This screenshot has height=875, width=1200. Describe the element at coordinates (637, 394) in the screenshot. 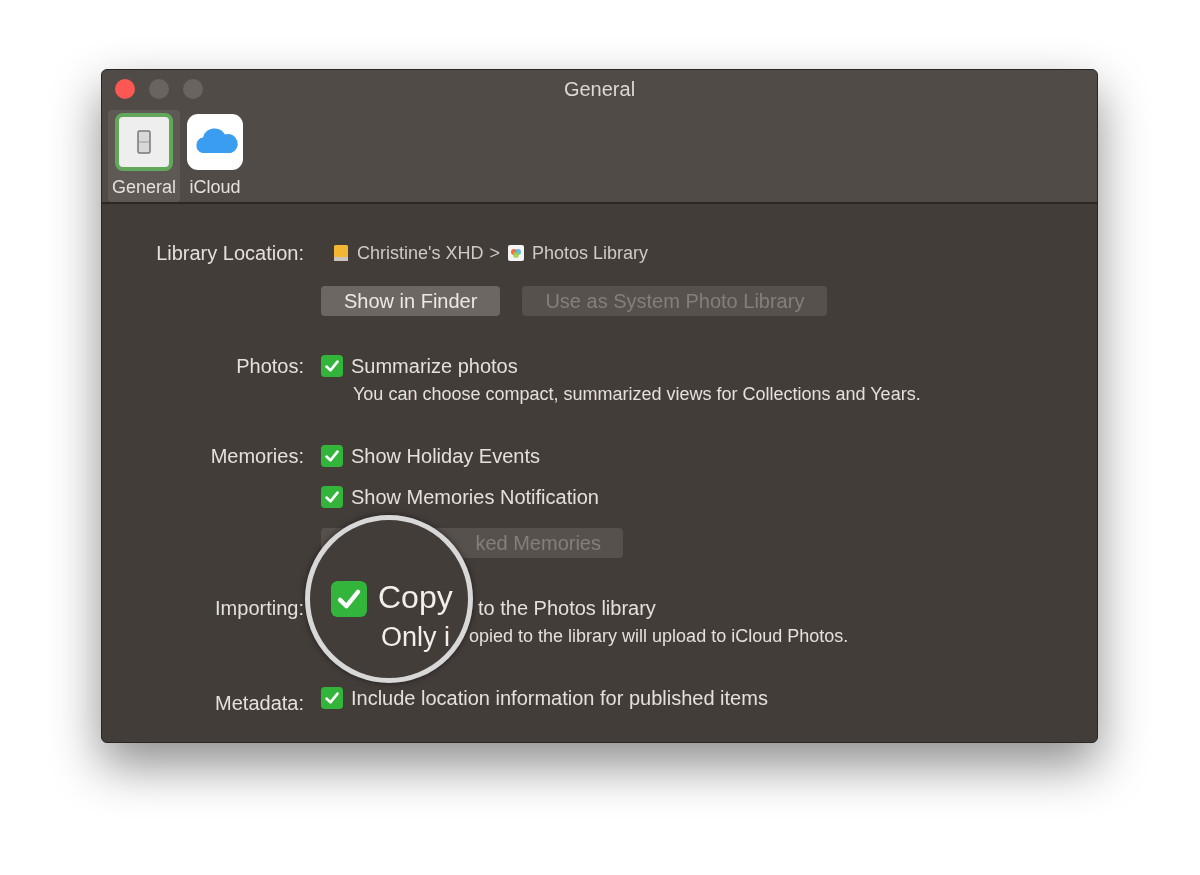

I see `option-description: You can choose compact, summarized views for Collections and Years.` at that location.